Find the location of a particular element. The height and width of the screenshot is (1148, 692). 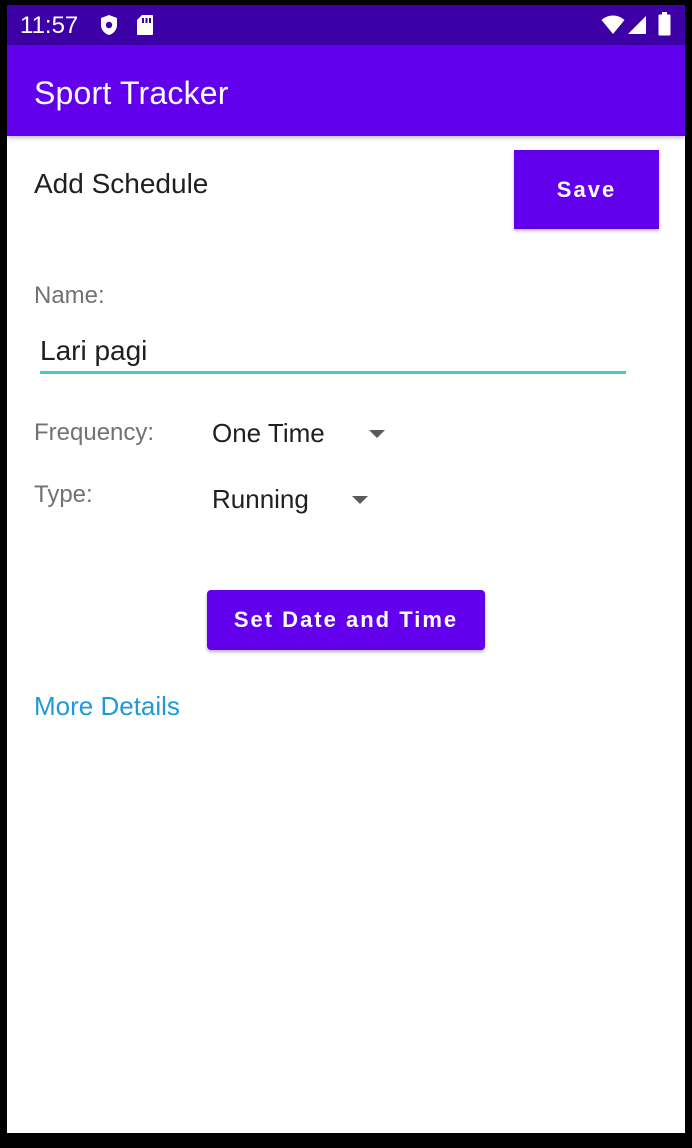

signal-icon is located at coordinates (637, 25).